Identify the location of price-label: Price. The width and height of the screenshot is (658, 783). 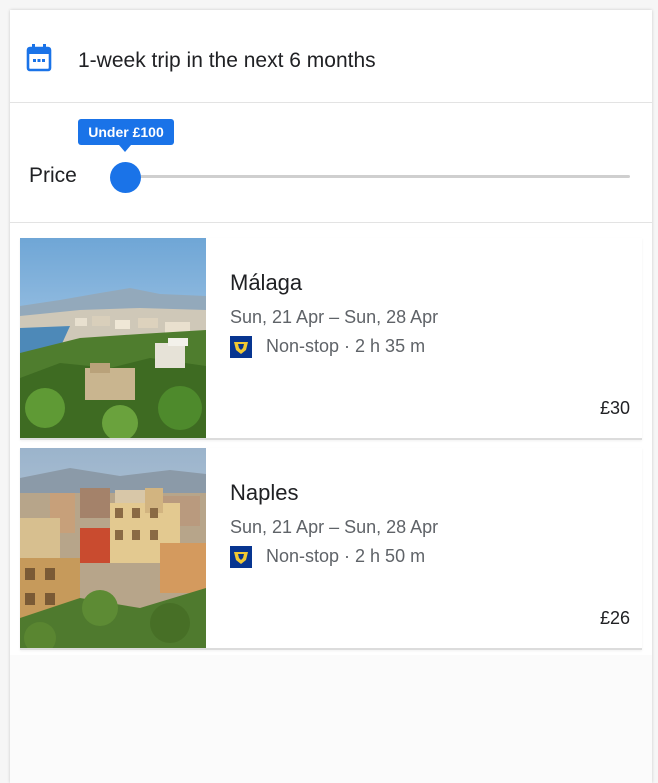
(53, 175).